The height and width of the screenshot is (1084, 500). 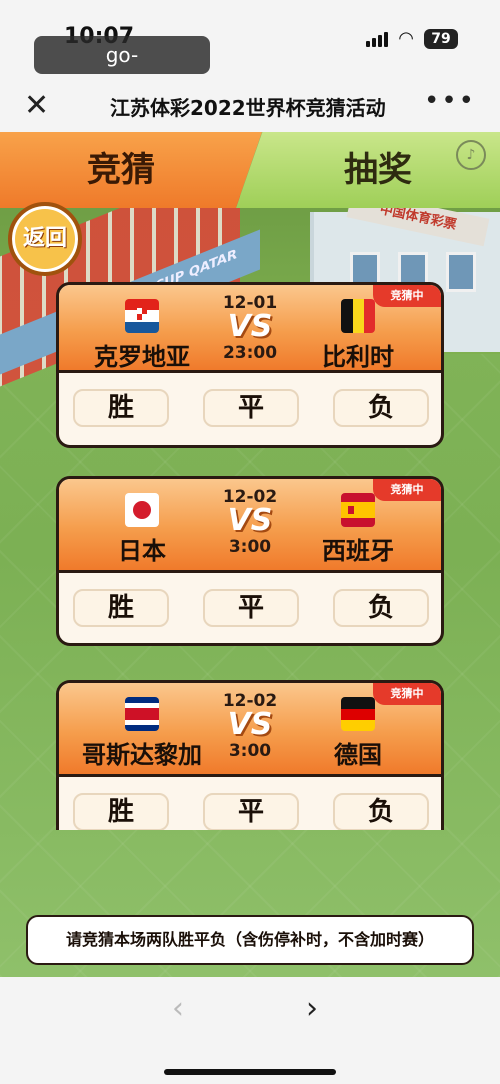 What do you see at coordinates (358, 551) in the screenshot?
I see `away-team: 西班牙` at bounding box center [358, 551].